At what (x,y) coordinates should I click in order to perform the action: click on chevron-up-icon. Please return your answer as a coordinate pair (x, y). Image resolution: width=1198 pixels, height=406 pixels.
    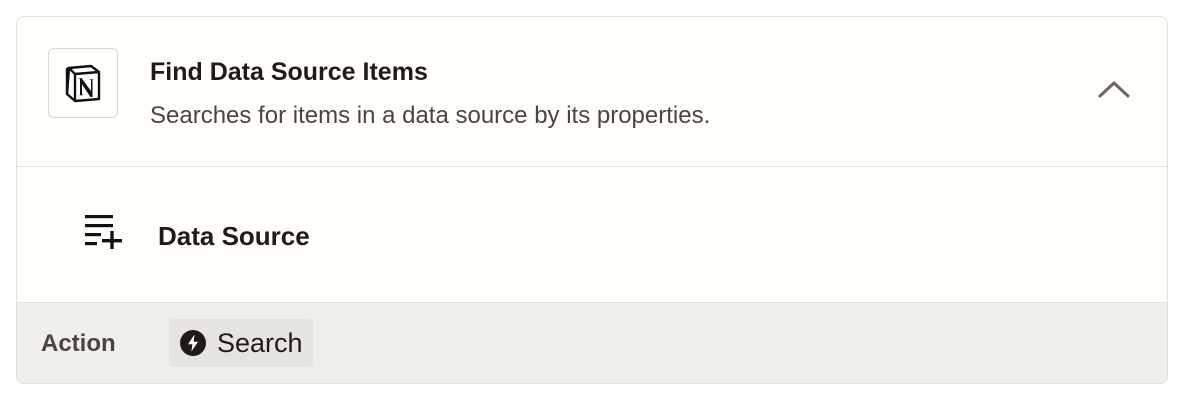
    Looking at the image, I should click on (1114, 89).